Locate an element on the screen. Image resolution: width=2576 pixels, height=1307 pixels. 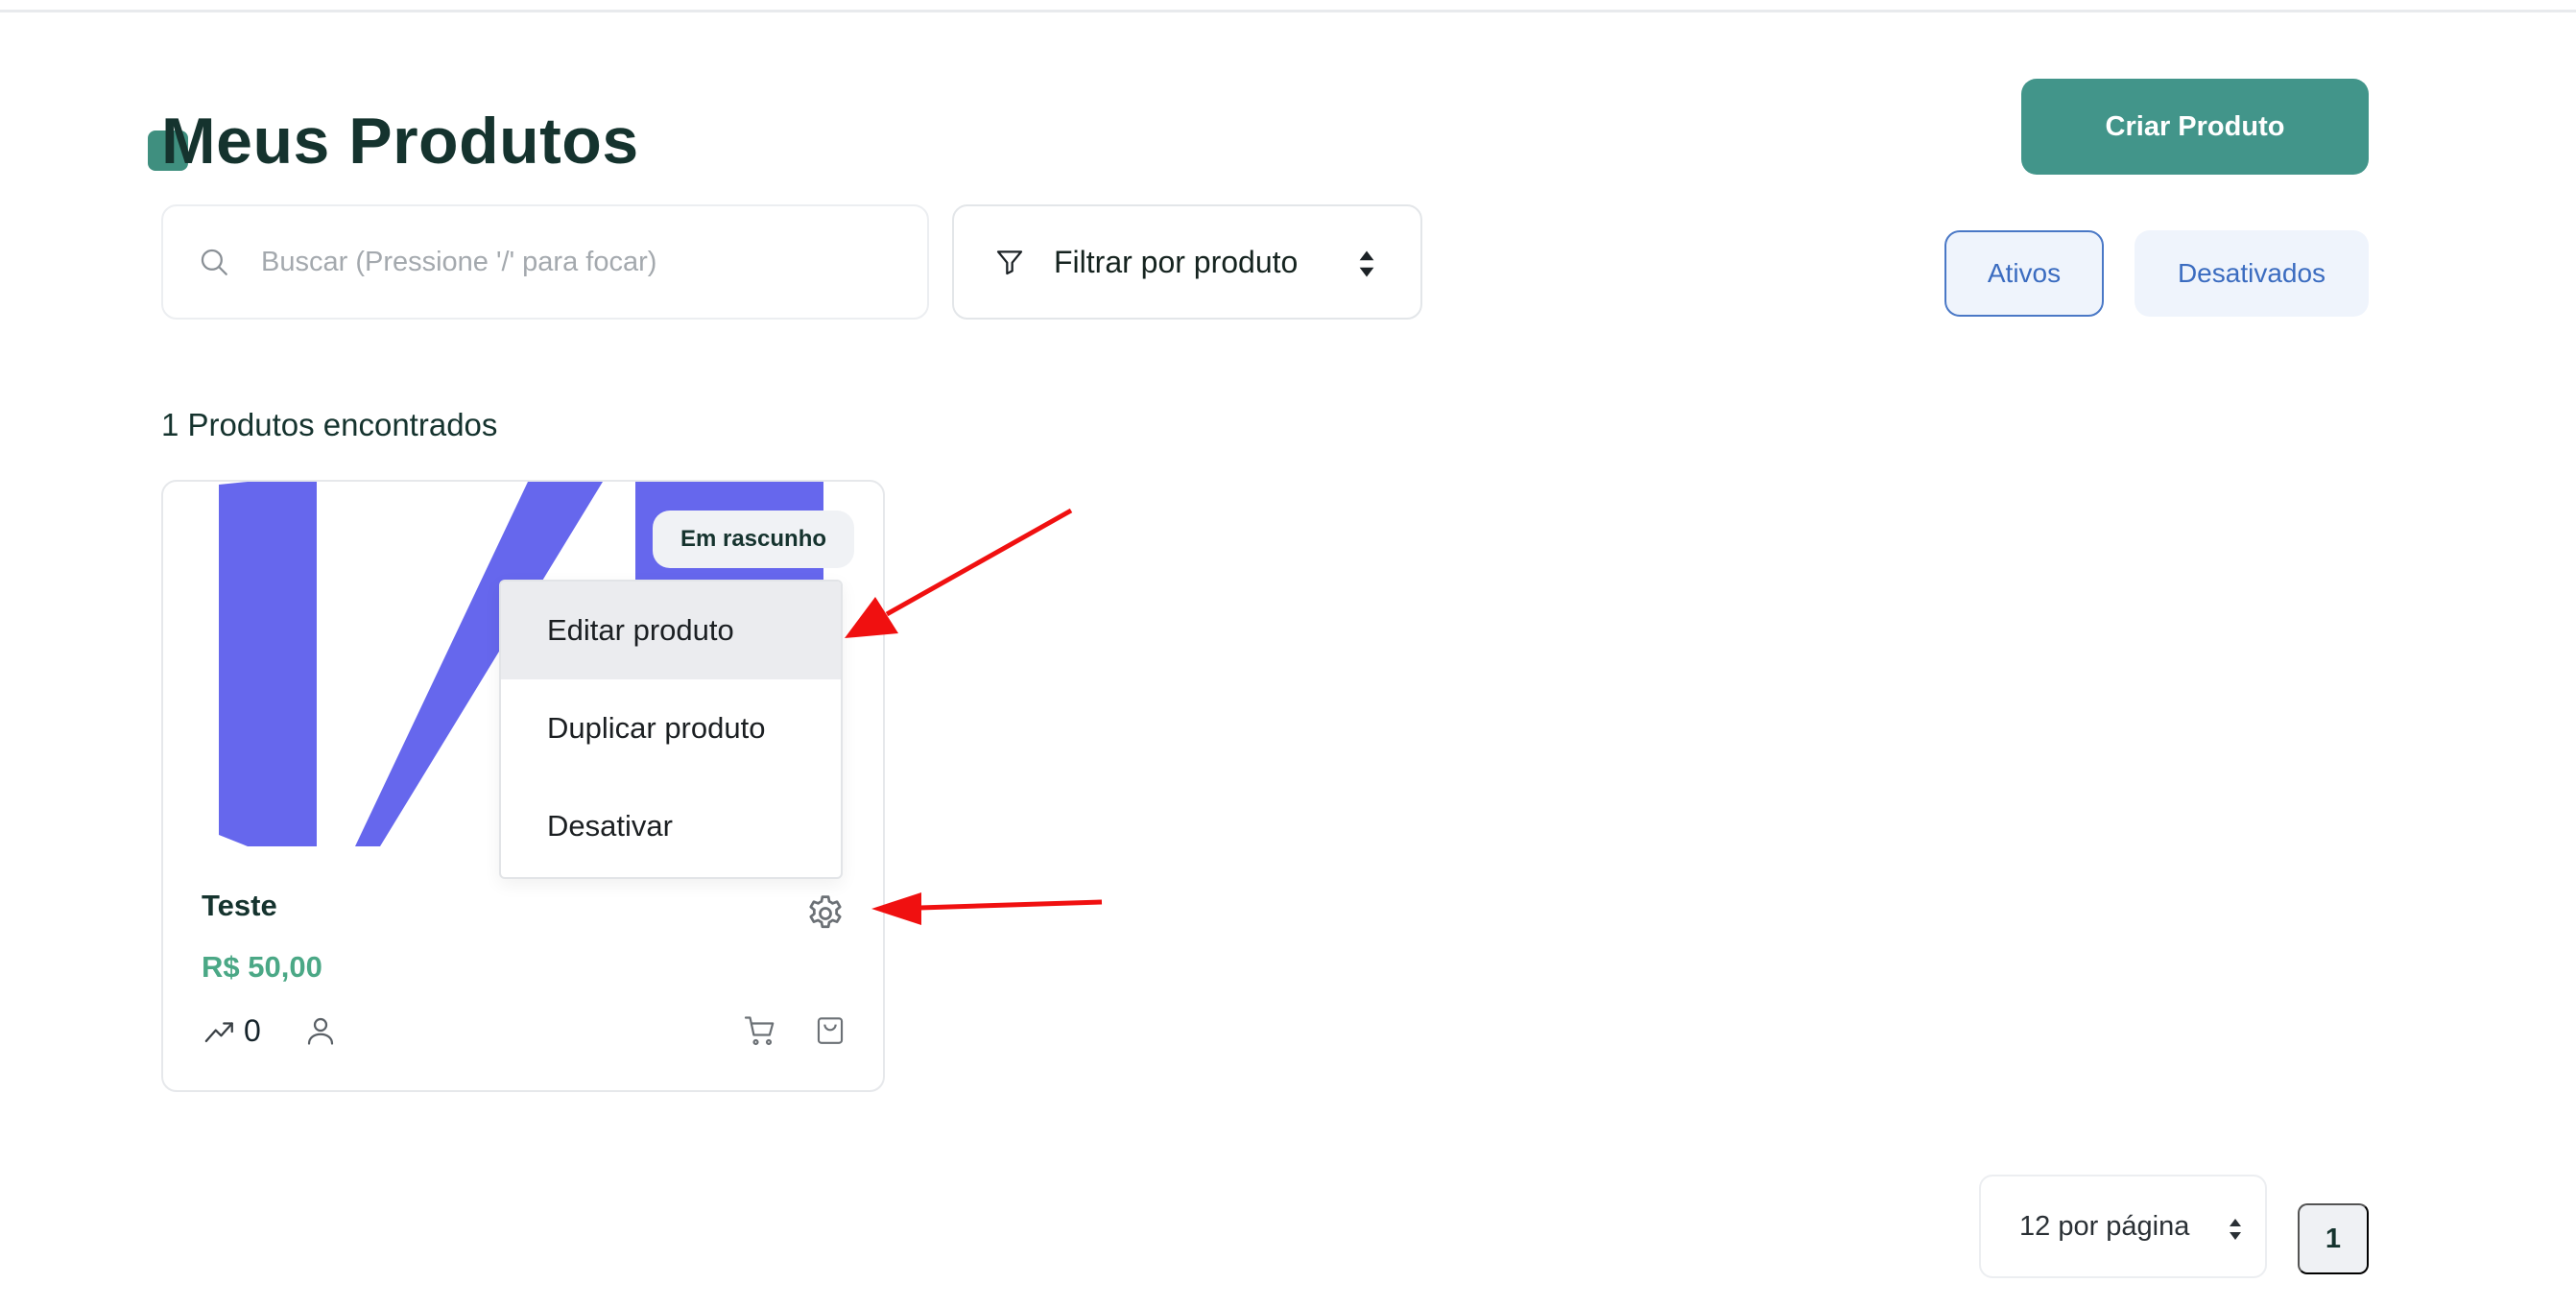
filter-icon is located at coordinates (1009, 262).